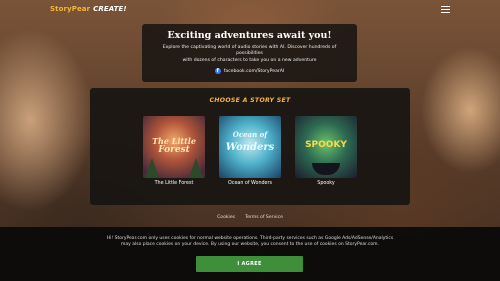  I want to click on story-card-little-forest: The Little Forest The Little Forest, so click(174, 151).